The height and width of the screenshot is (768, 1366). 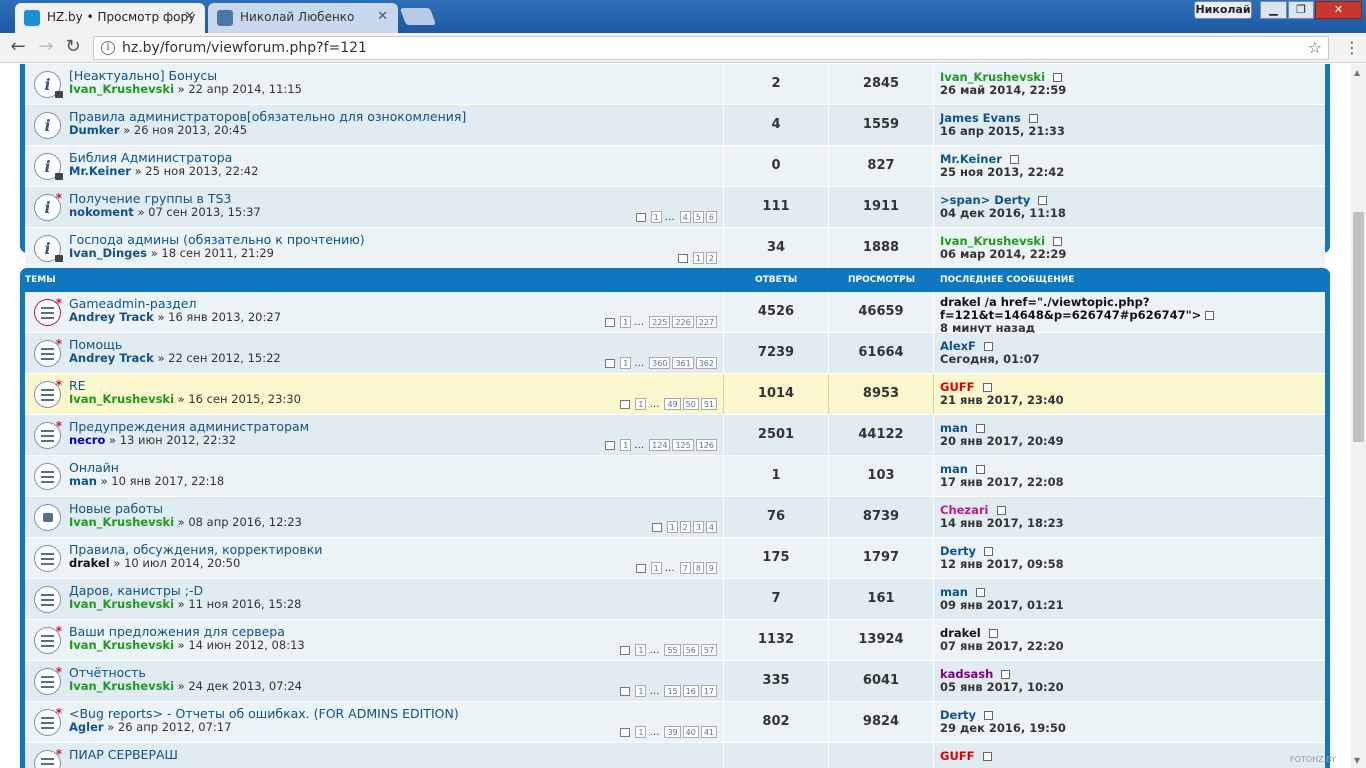 What do you see at coordinates (660, 363) in the screenshot?
I see `page-link: 360` at bounding box center [660, 363].